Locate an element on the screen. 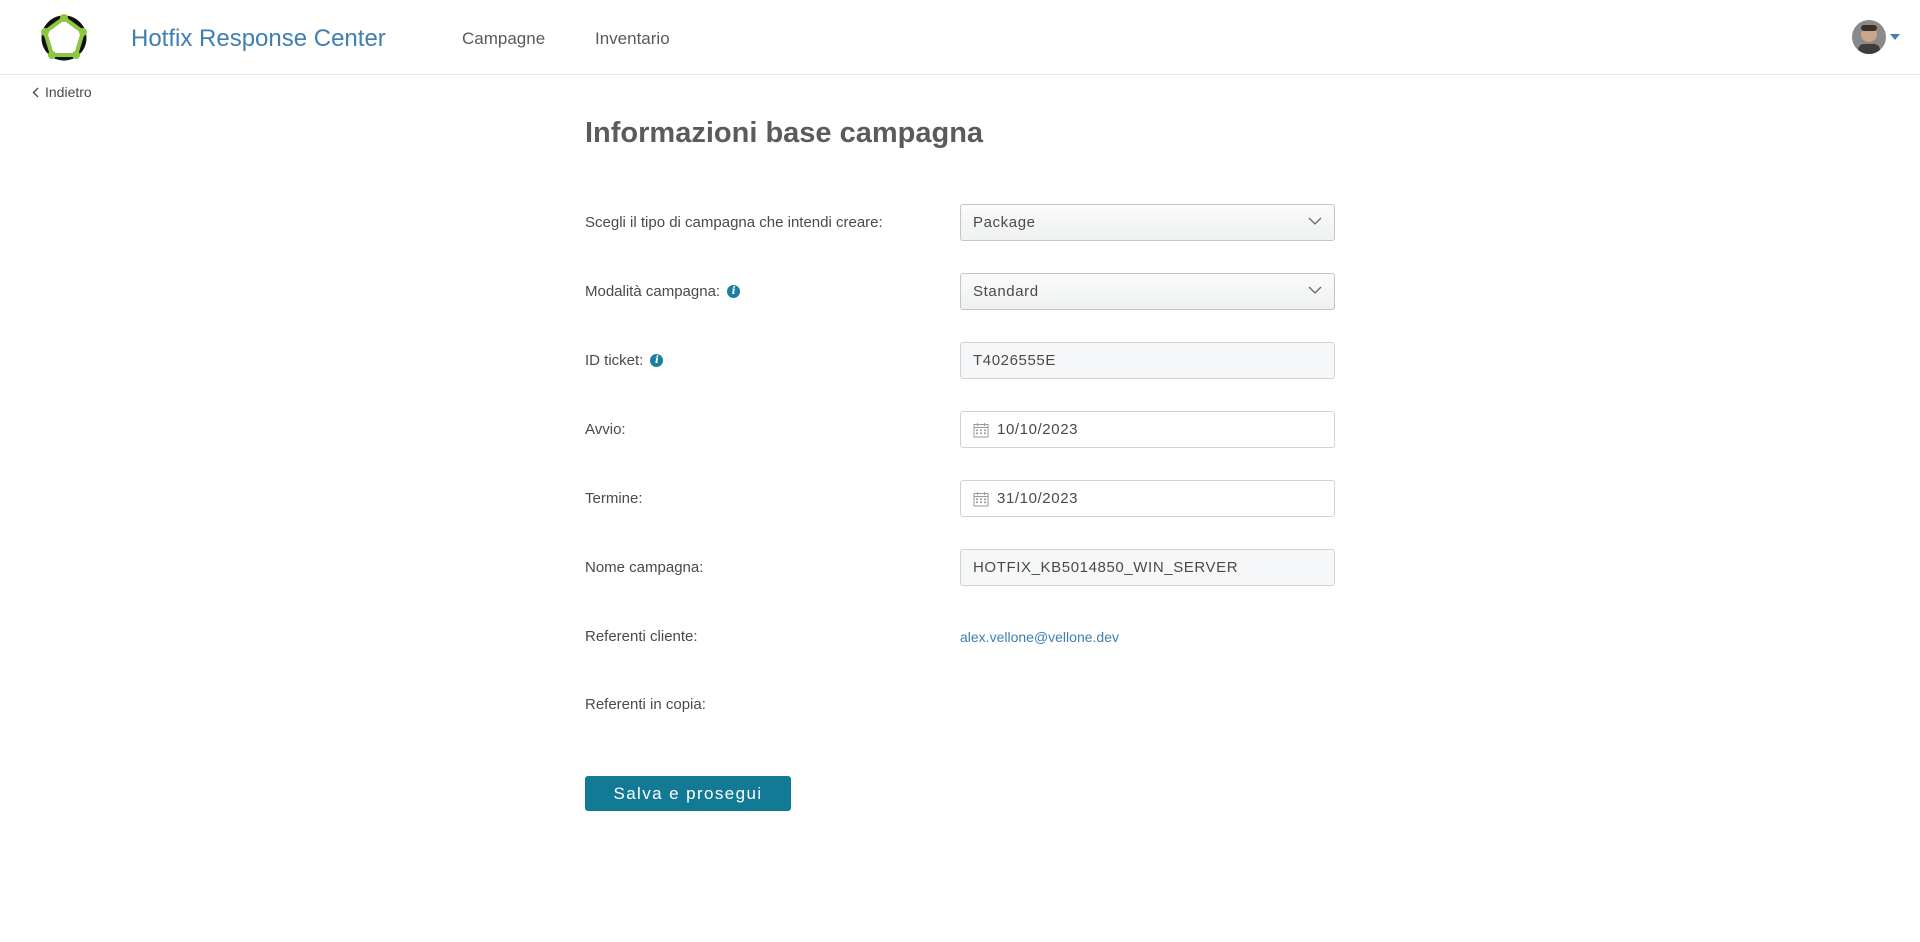  referenti-label-text: Referenti cliente: is located at coordinates (641, 636).